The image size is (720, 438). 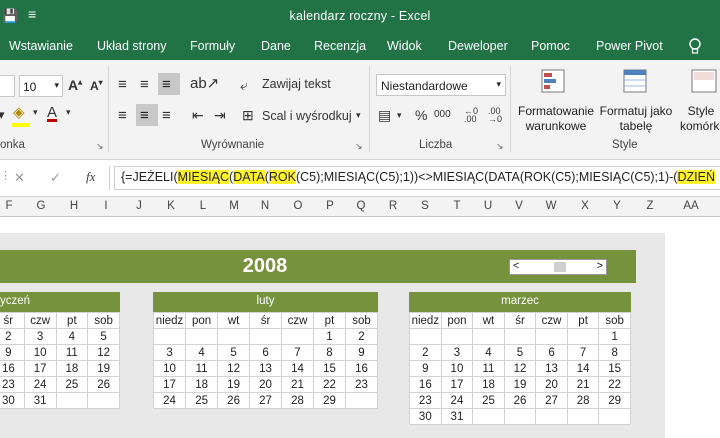 I want to click on year-scrollbar: < >, so click(x=558, y=267).